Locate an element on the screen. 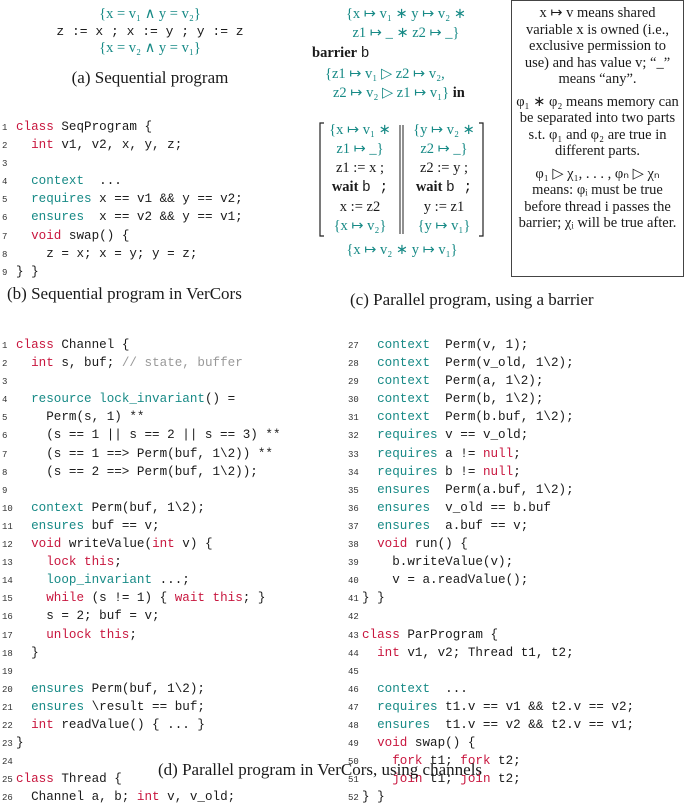  code-line: 31 context Perm(b.buf, 1\2); is located at coordinates (491, 418).